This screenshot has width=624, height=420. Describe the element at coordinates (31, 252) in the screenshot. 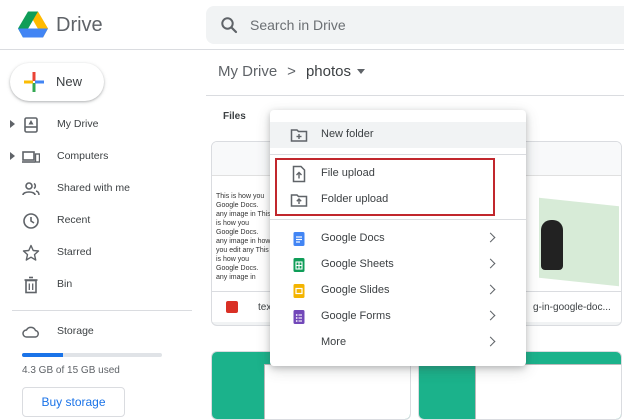

I see `star-icon` at that location.